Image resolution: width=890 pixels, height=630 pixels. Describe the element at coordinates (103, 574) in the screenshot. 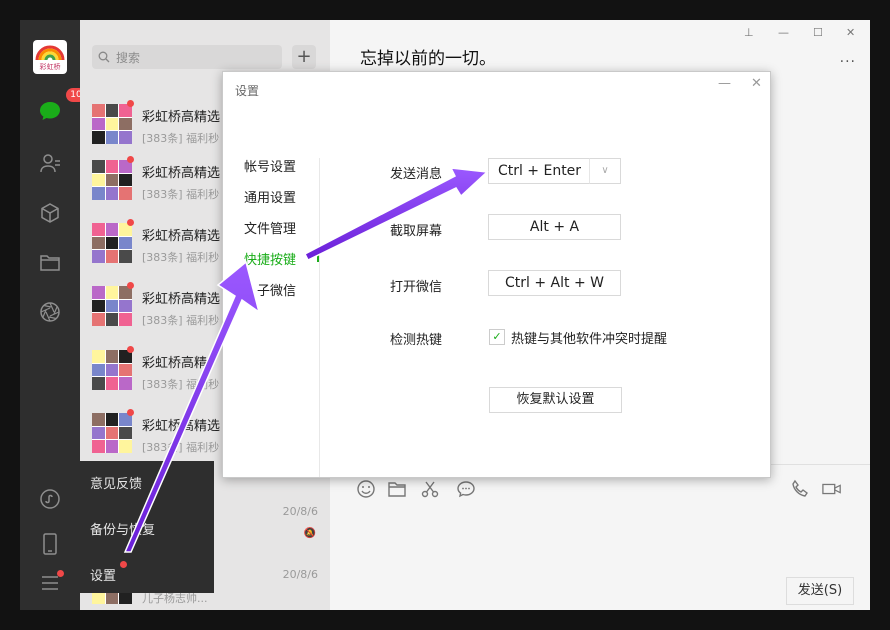

I see `menu-item-settings: 设置` at that location.